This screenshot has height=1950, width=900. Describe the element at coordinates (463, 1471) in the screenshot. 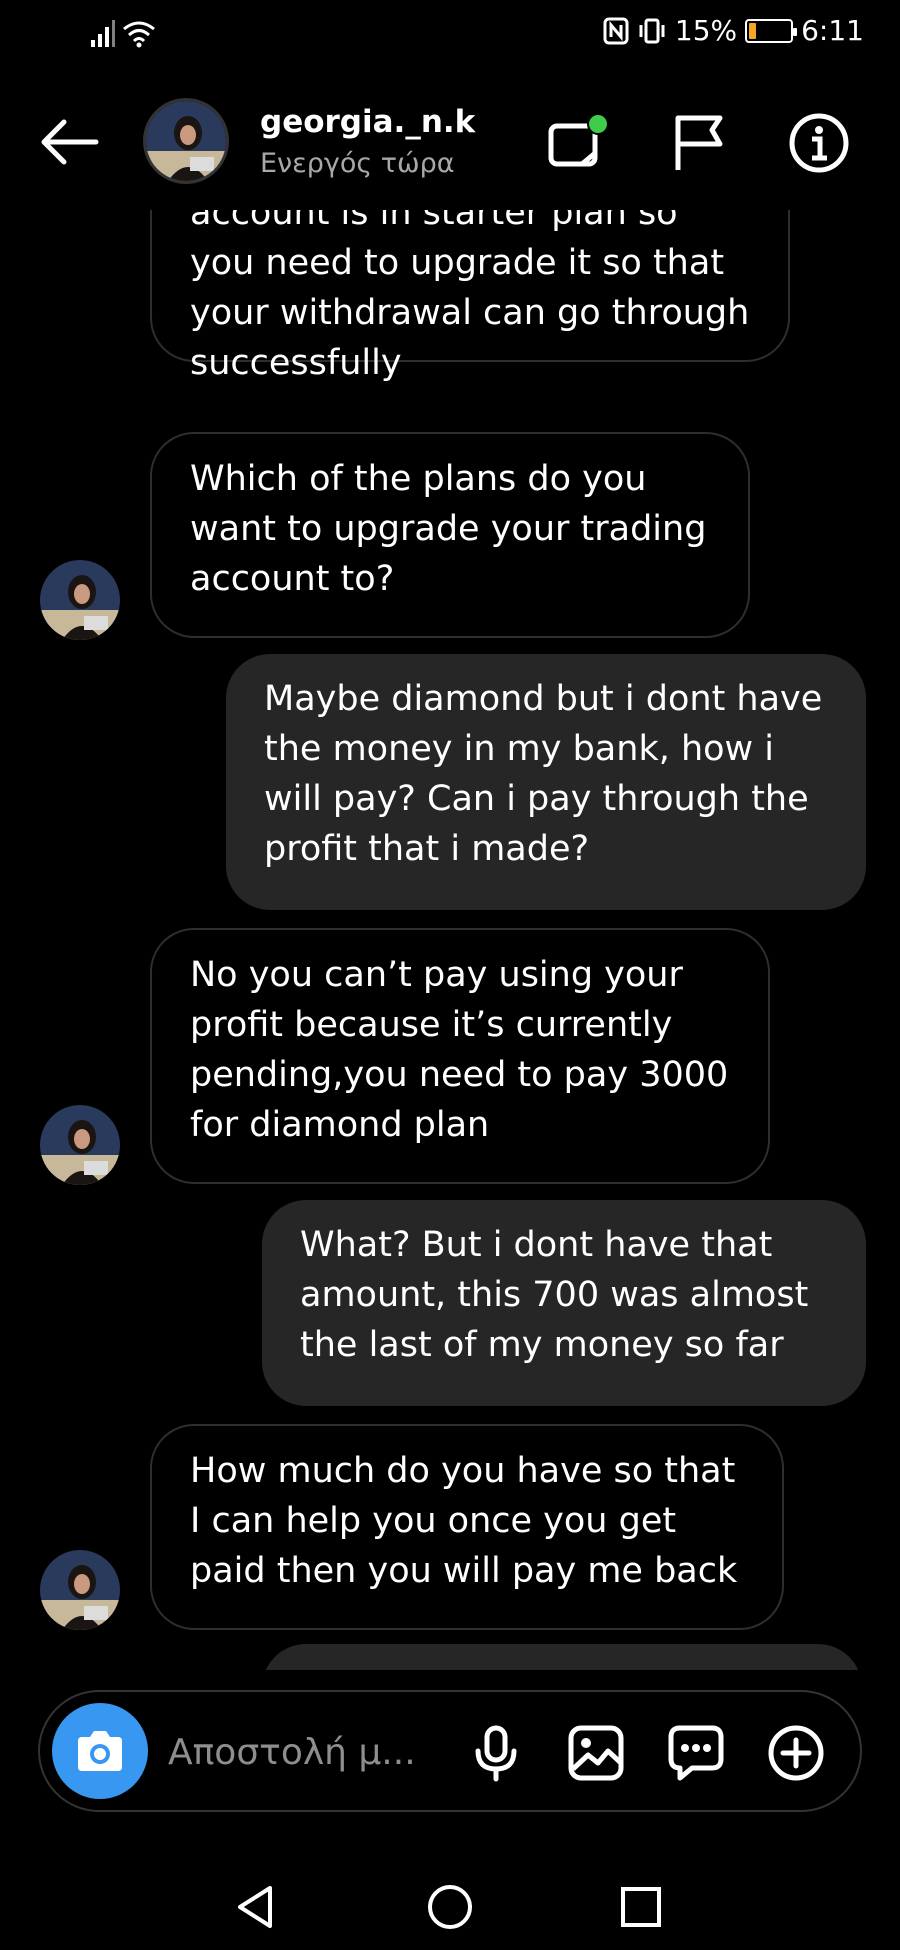

I see `message-line: How much do you have so that` at that location.